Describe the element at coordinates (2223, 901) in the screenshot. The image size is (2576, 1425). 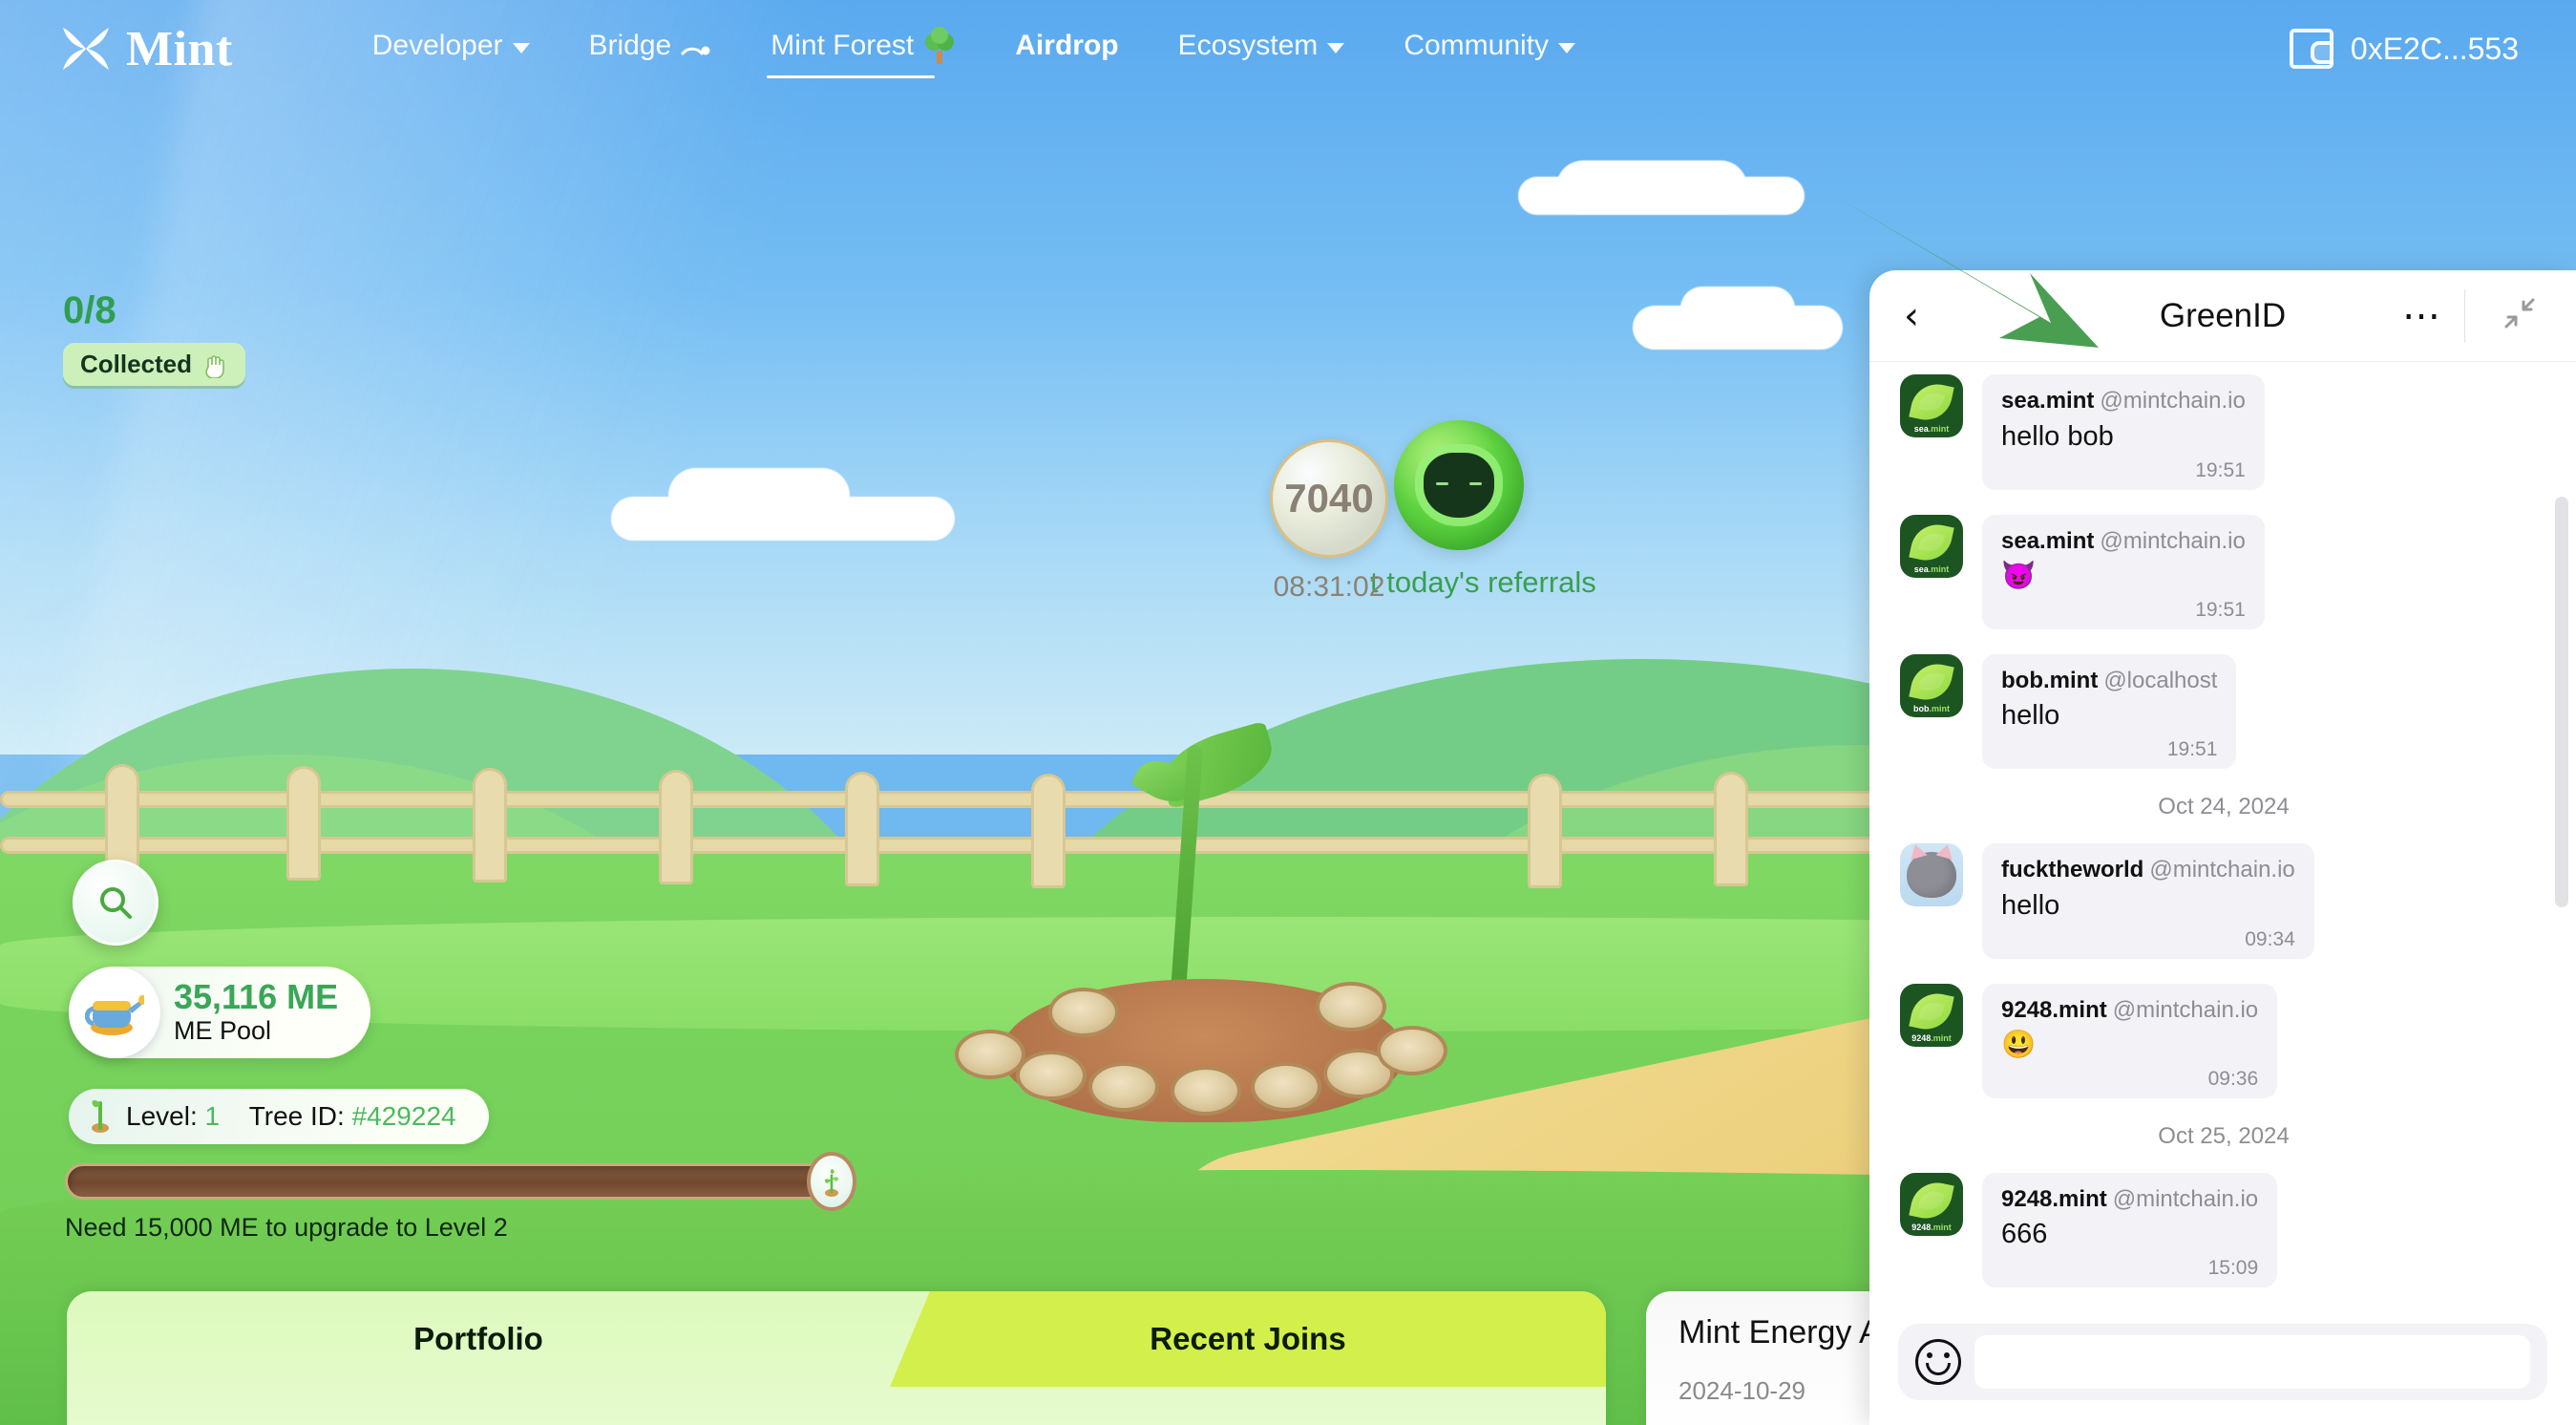
I see `chat-message: fucktheworld @mintchain.io hello 09:34` at that location.